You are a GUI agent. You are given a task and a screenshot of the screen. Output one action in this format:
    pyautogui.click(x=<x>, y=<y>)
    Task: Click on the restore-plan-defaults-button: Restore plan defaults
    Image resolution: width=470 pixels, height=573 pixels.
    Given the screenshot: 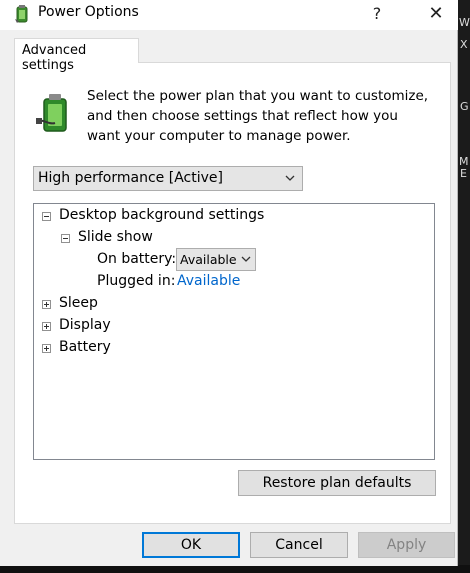 What is the action you would take?
    pyautogui.click(x=337, y=483)
    